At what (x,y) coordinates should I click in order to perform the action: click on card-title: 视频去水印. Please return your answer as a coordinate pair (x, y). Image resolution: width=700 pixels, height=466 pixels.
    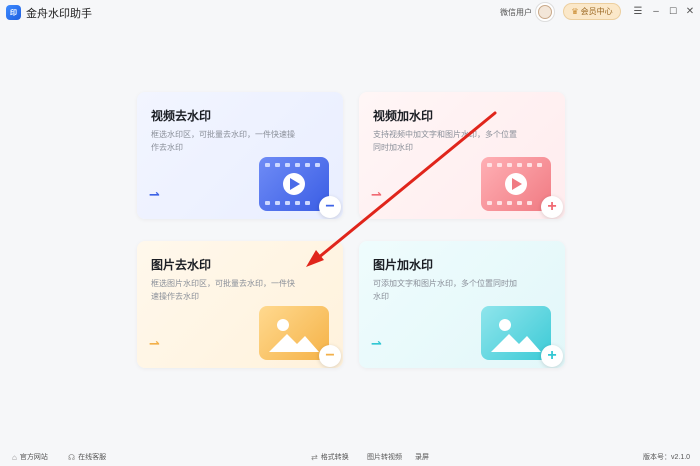
    Looking at the image, I should click on (181, 116).